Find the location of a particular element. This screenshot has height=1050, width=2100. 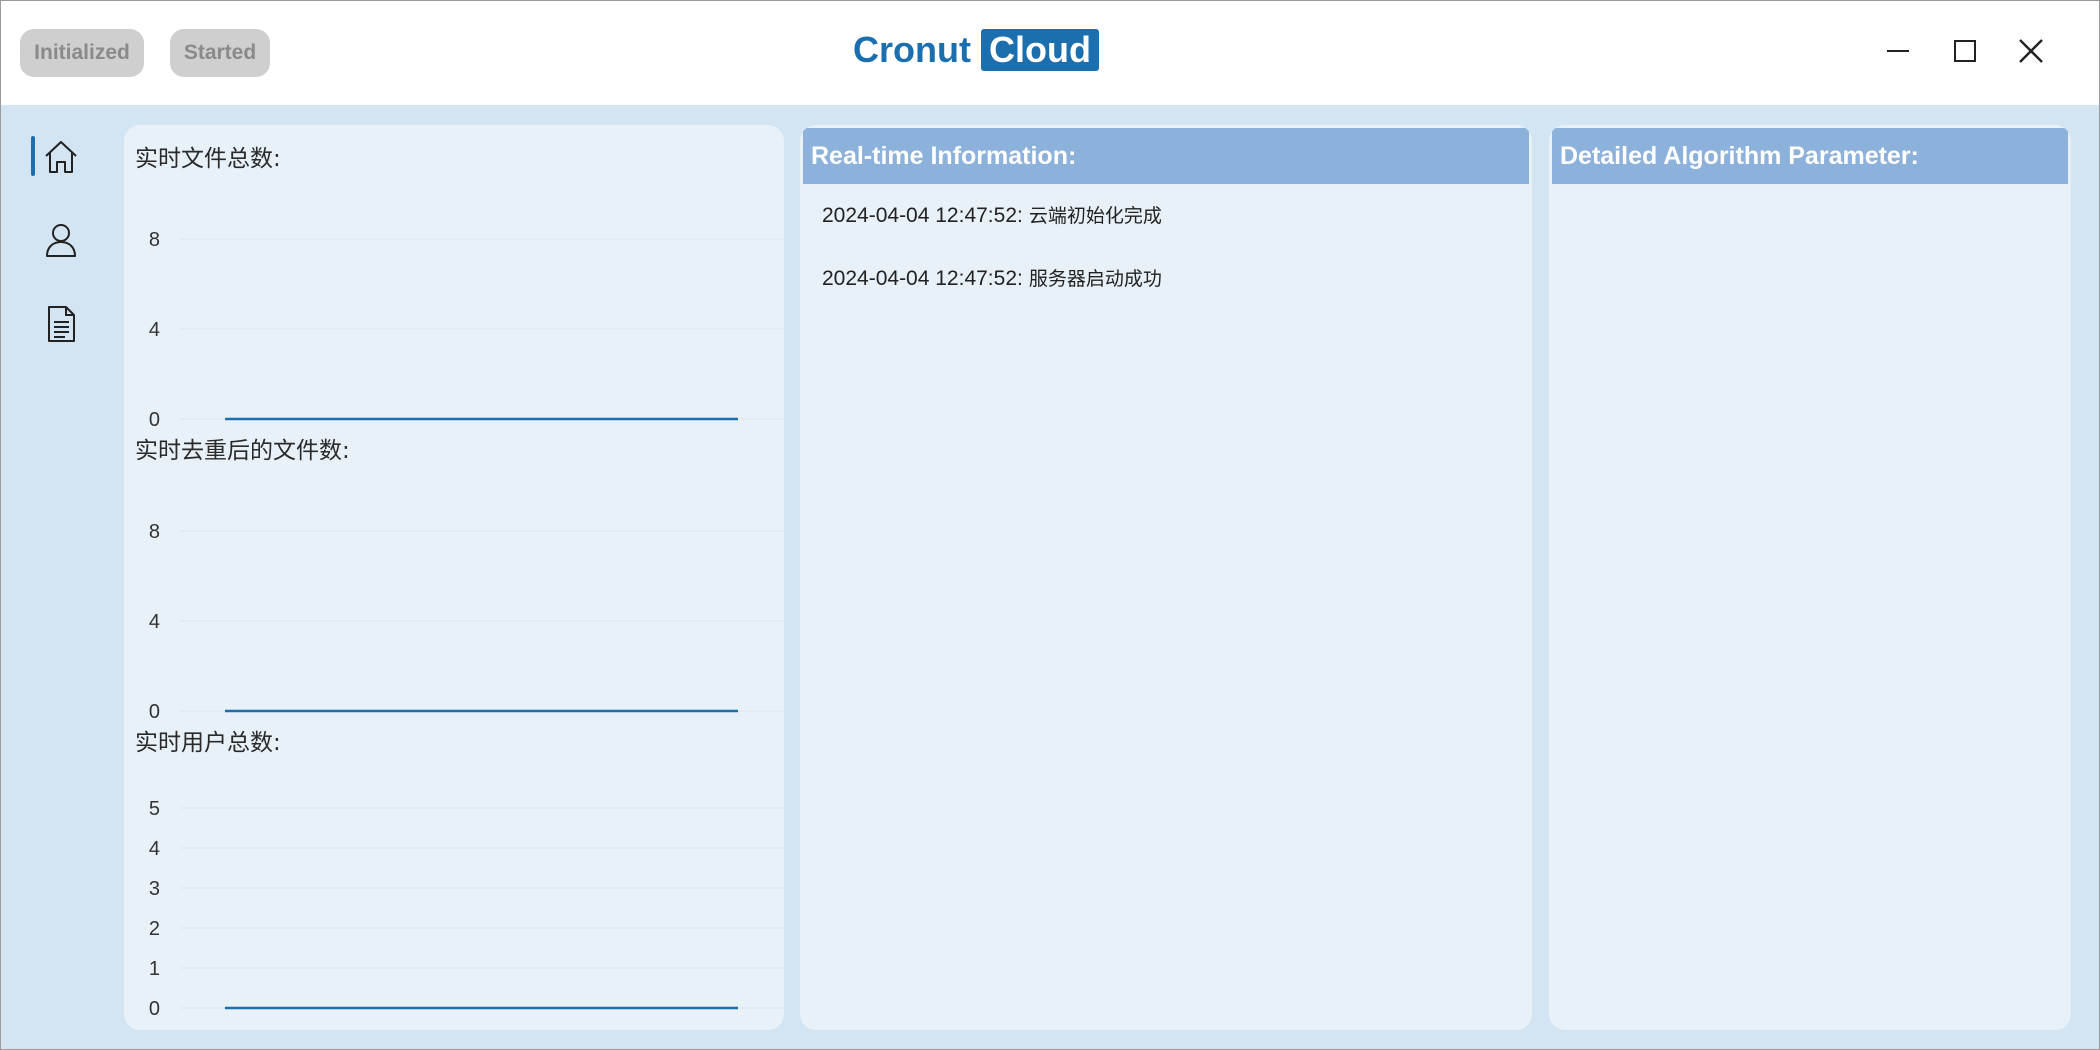

log-entry: 2024-04-04 12:47:52: 服务器启动成功 is located at coordinates (992, 277).